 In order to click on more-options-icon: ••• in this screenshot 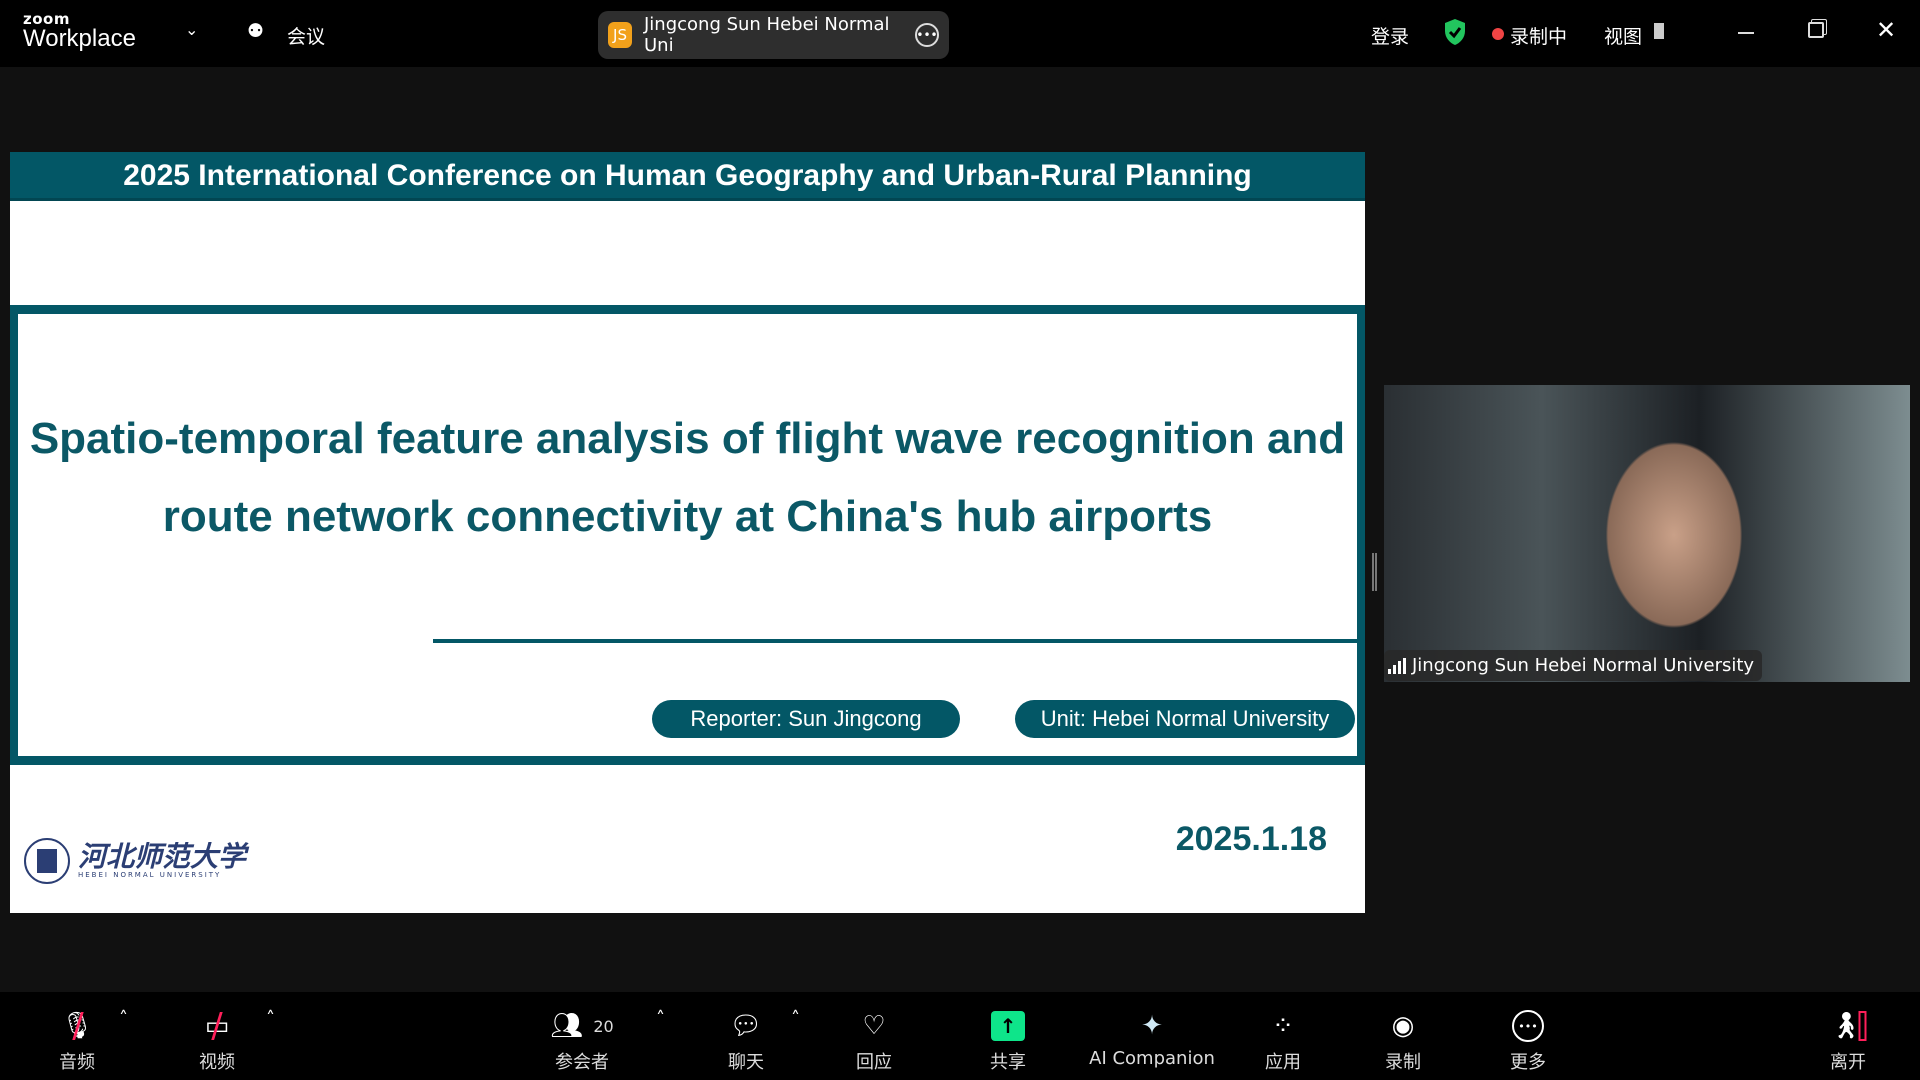, I will do `click(927, 35)`.